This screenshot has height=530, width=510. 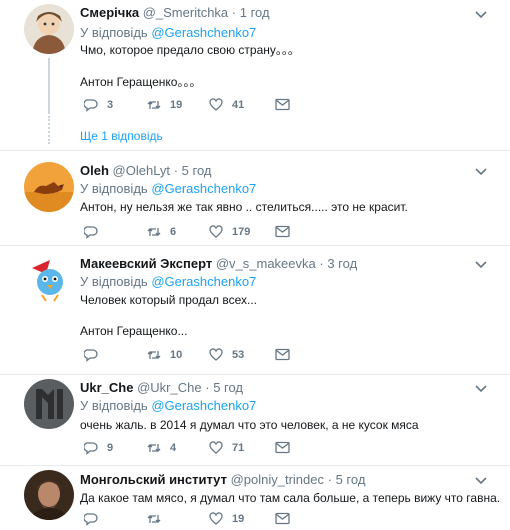 I want to click on avatar-ukr-che-image, so click(x=49, y=404).